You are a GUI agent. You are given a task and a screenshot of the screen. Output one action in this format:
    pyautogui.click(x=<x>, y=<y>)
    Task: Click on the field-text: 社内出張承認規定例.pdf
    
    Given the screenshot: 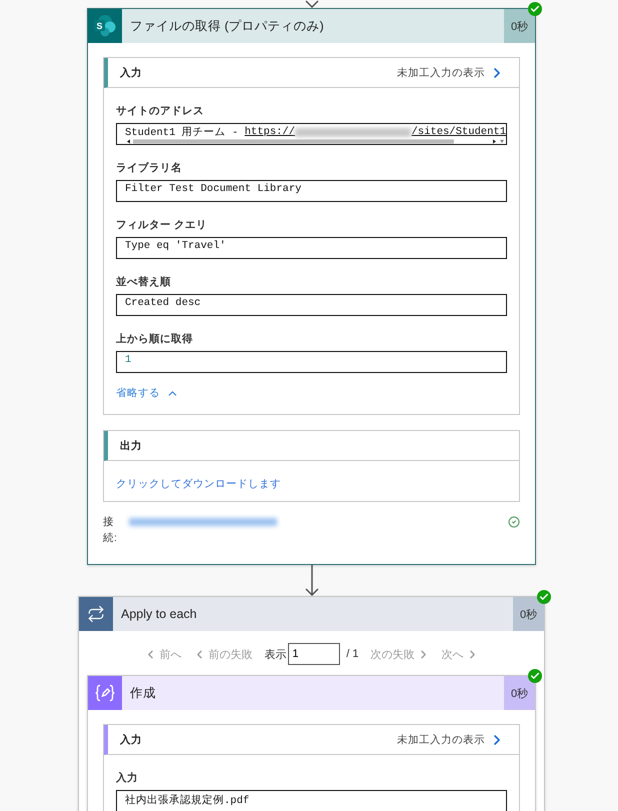 What is the action you would take?
    pyautogui.click(x=187, y=800)
    